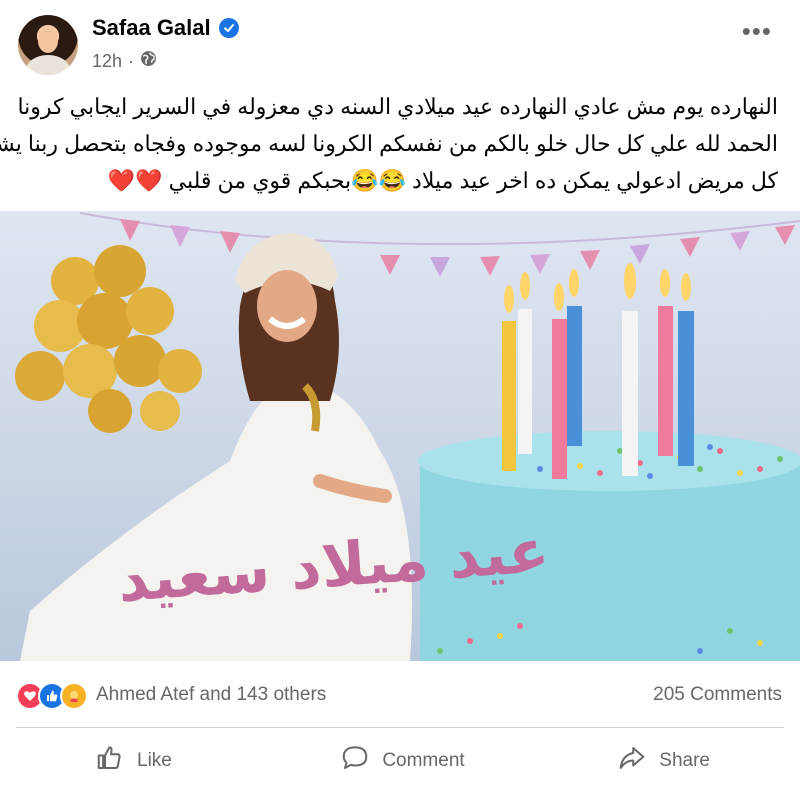 This screenshot has width=800, height=791. Describe the element at coordinates (108, 339) in the screenshot. I see `gold-balloons` at that location.